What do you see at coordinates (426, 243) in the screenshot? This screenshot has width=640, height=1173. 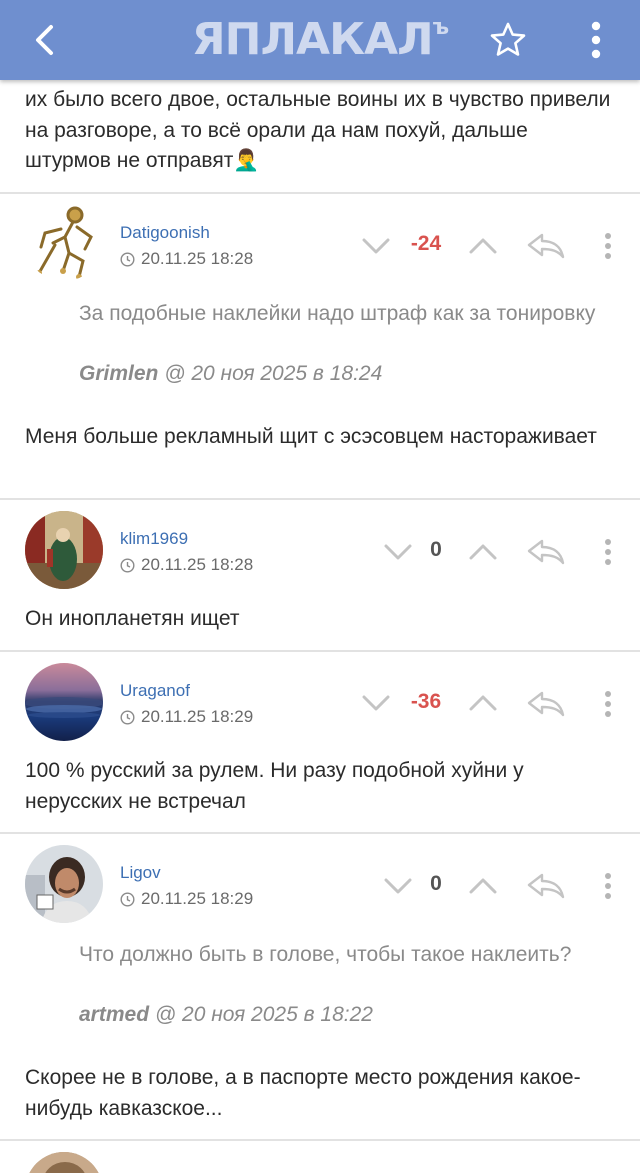 I see `rating-value: -24` at bounding box center [426, 243].